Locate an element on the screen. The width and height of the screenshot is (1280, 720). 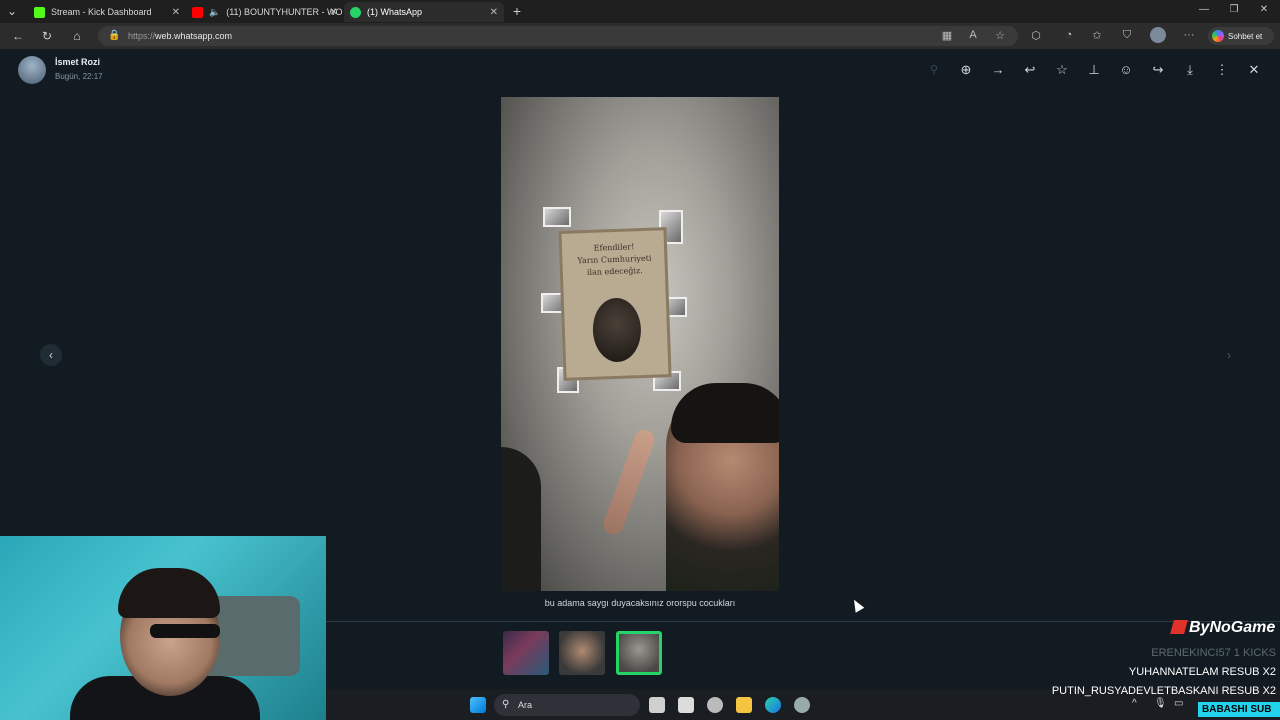
share-icon: ↪ is located at coordinates (1158, 70).